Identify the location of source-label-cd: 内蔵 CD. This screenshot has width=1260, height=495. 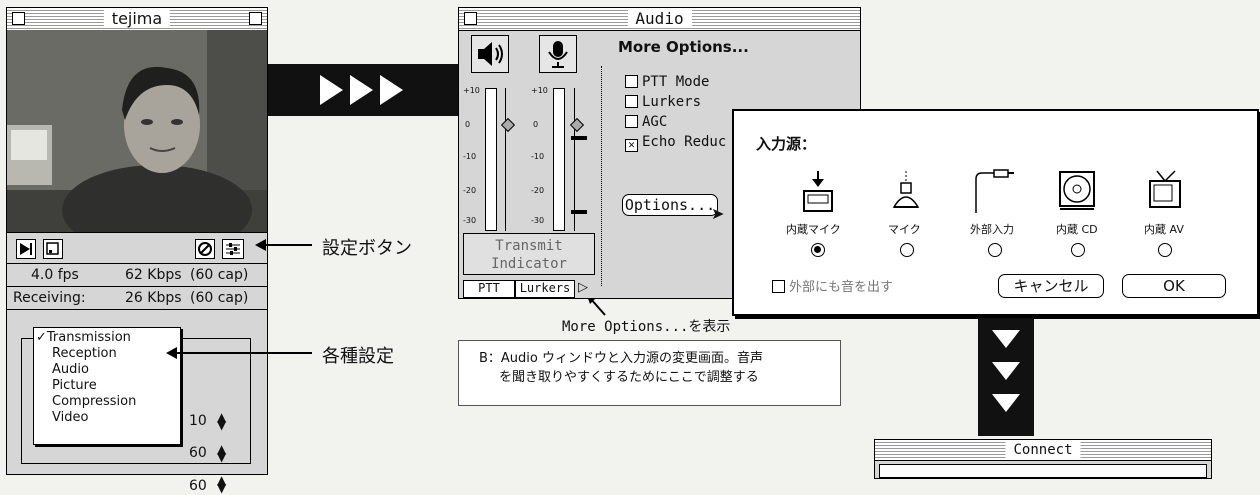
(1077, 229).